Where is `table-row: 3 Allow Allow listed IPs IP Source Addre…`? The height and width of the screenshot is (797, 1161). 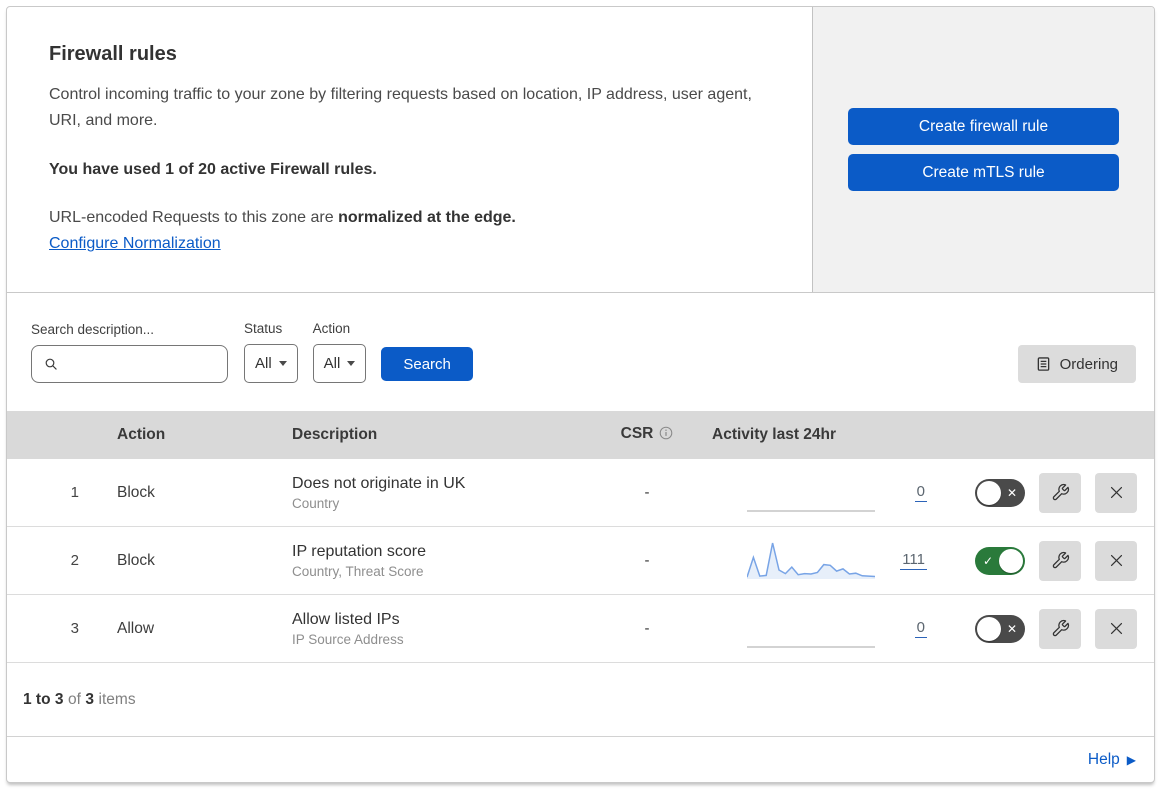
table-row: 3 Allow Allow listed IPs IP Source Addre… is located at coordinates (580, 629).